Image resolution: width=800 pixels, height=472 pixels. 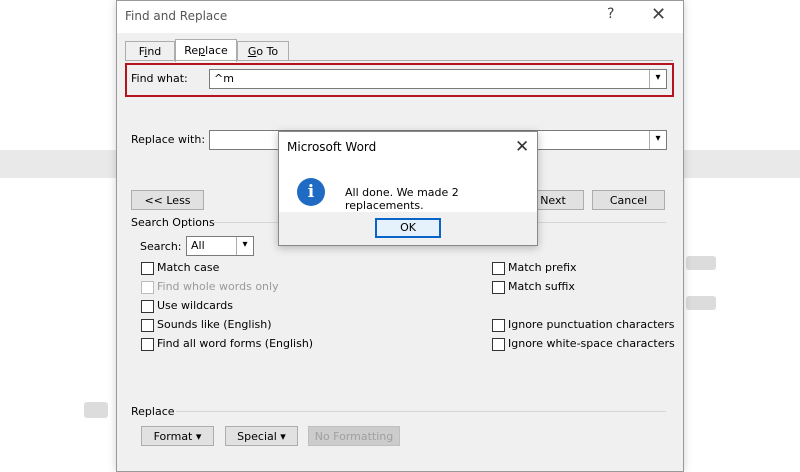 I want to click on replace-section-title: Replace, so click(x=153, y=411).